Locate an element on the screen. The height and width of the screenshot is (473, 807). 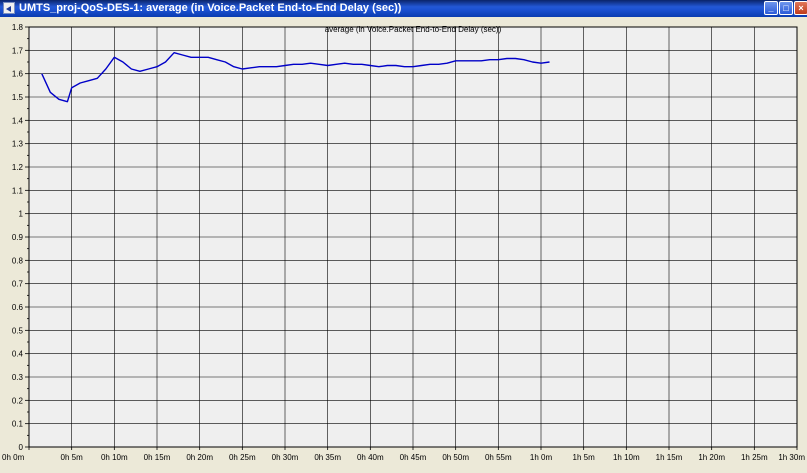
y-tick-label: 0.2 is located at coordinates (18, 400).